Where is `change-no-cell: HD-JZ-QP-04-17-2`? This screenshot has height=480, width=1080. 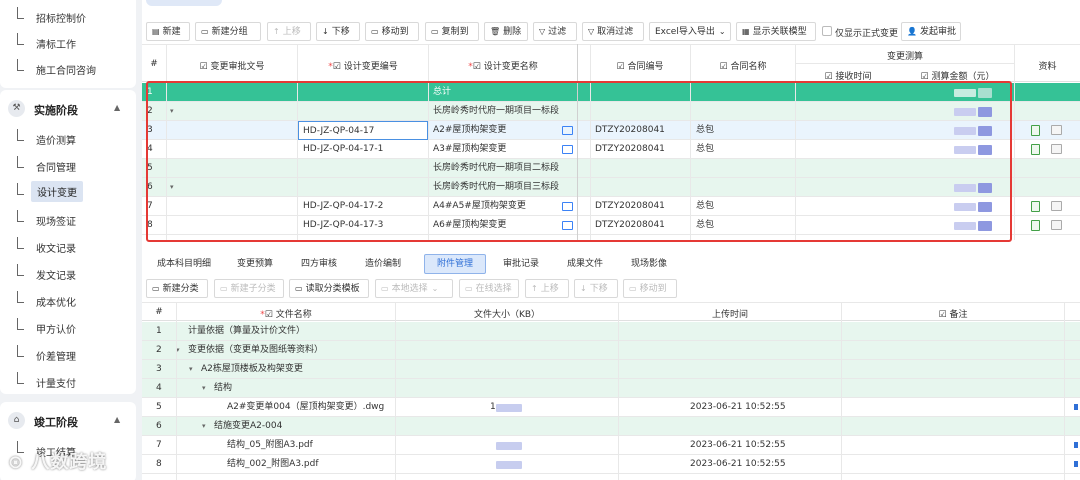 change-no-cell: HD-JZ-QP-04-17-2 is located at coordinates (343, 206).